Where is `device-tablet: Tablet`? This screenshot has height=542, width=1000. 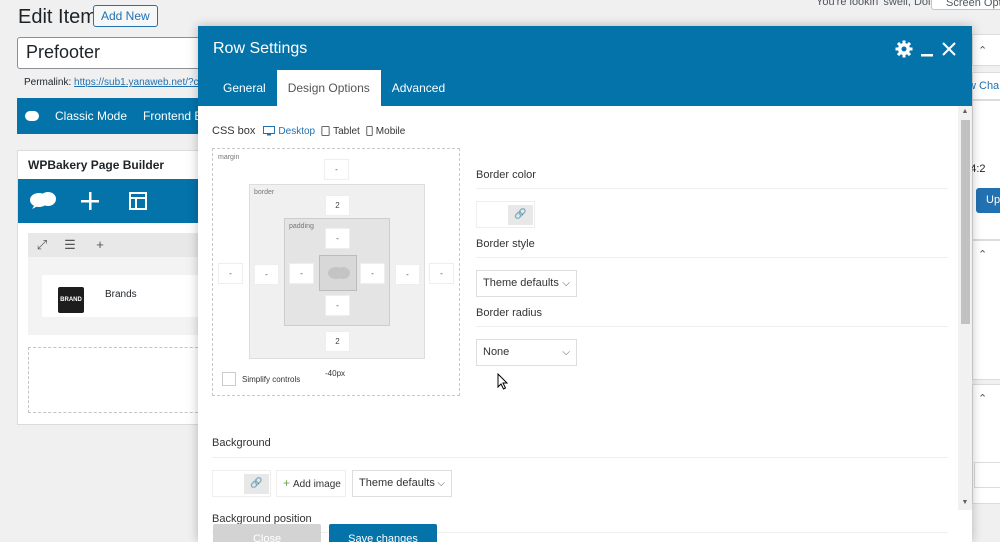 device-tablet: Tablet is located at coordinates (340, 131).